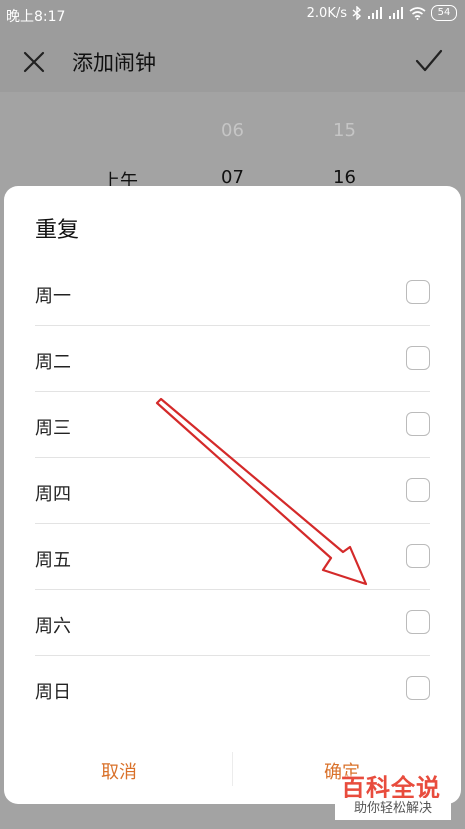 The image size is (465, 829). What do you see at coordinates (232, 491) in the screenshot?
I see `day-row-thursday: 周四` at bounding box center [232, 491].